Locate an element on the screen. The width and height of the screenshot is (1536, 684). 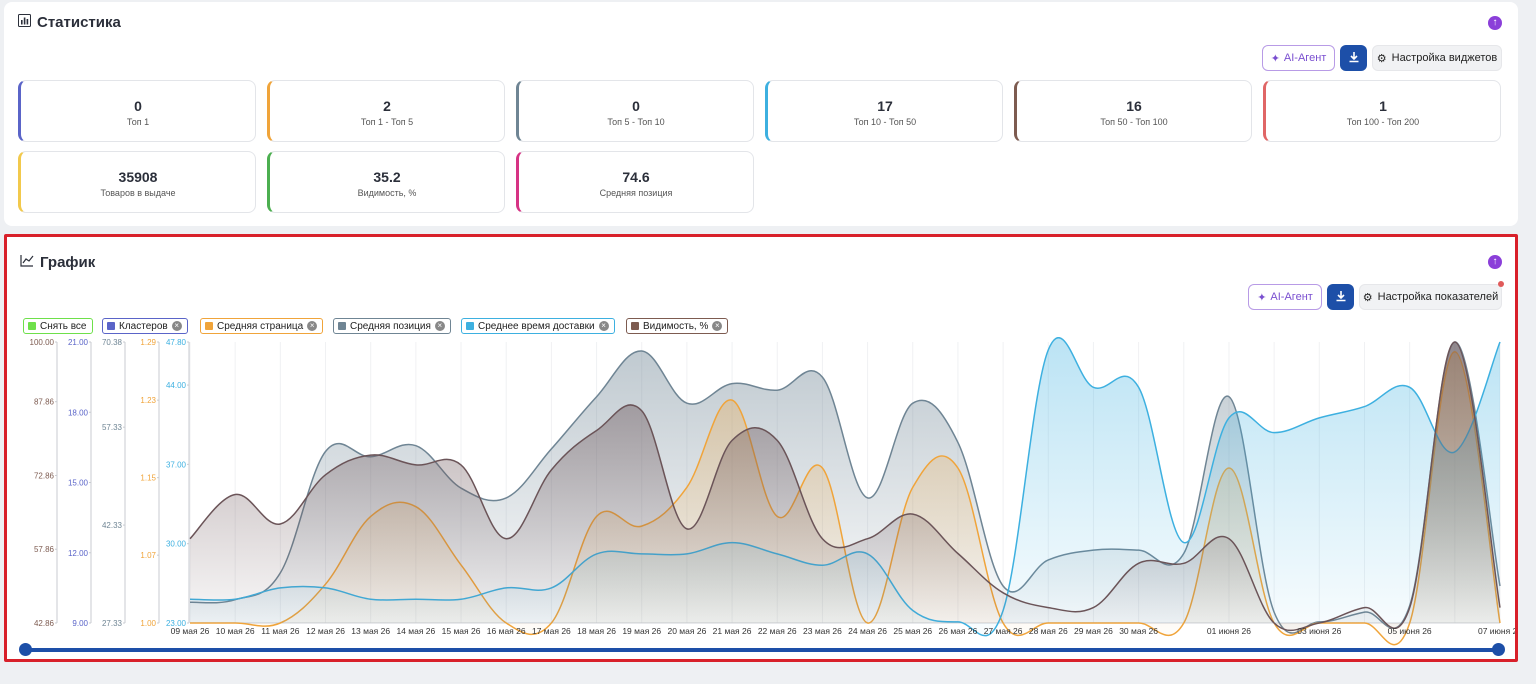
widget-settings-button: ⚙ Настройка виджетов is located at coordinates (1437, 58).